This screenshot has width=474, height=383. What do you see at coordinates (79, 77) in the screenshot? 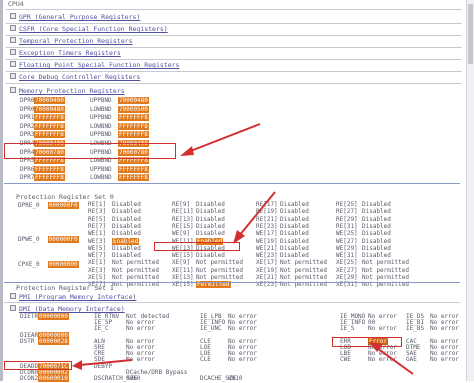
I see `section-label: Core Debug Controller Registers` at bounding box center [79, 77].